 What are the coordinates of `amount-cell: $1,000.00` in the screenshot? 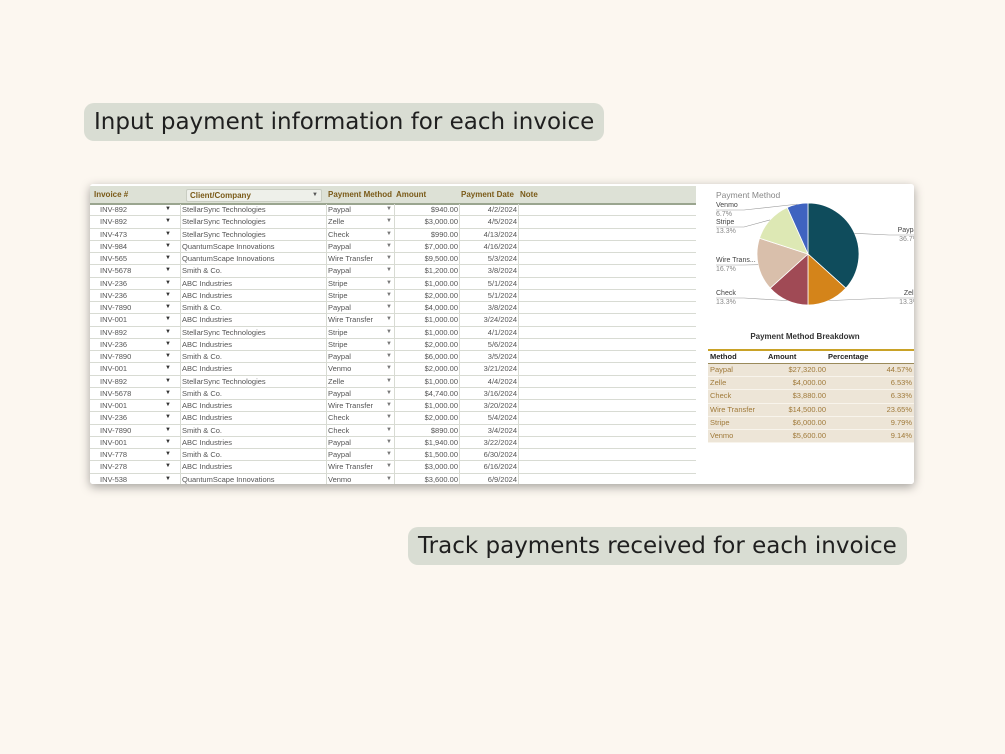 It's located at (426, 332).